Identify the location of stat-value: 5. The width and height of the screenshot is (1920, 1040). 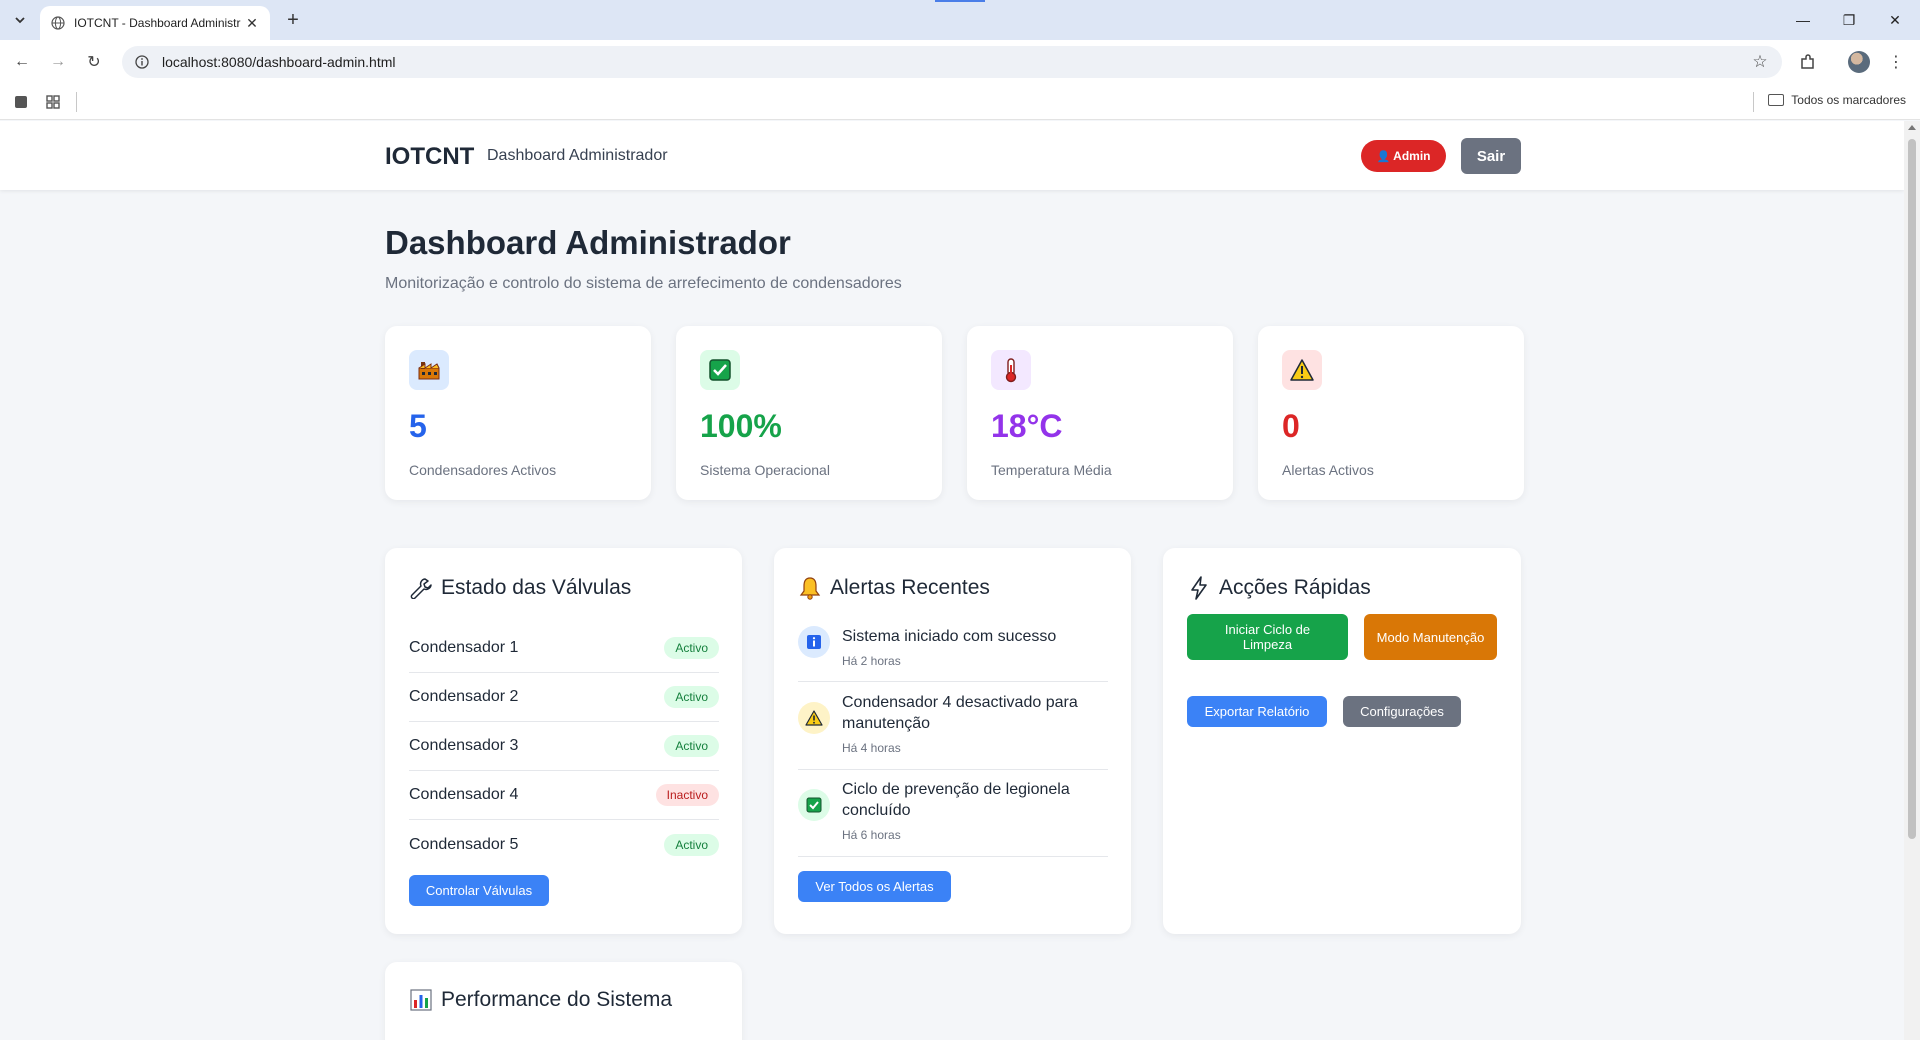
(418, 426).